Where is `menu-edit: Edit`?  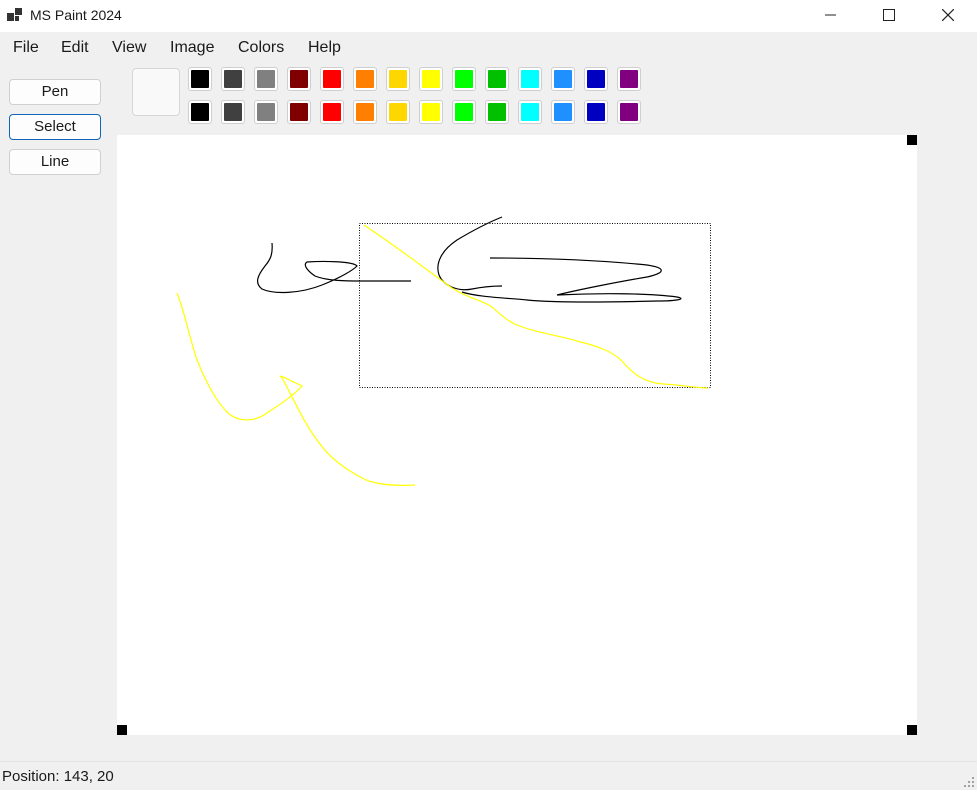 menu-edit: Edit is located at coordinates (75, 48).